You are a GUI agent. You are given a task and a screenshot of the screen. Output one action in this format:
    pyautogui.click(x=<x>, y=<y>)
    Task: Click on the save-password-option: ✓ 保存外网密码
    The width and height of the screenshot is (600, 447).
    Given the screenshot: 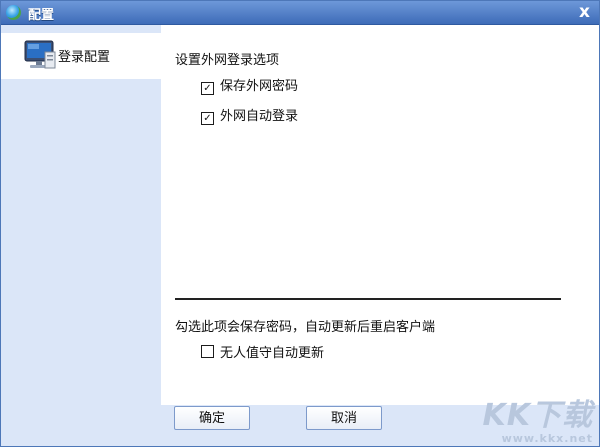 What is the action you would take?
    pyautogui.click(x=249, y=85)
    